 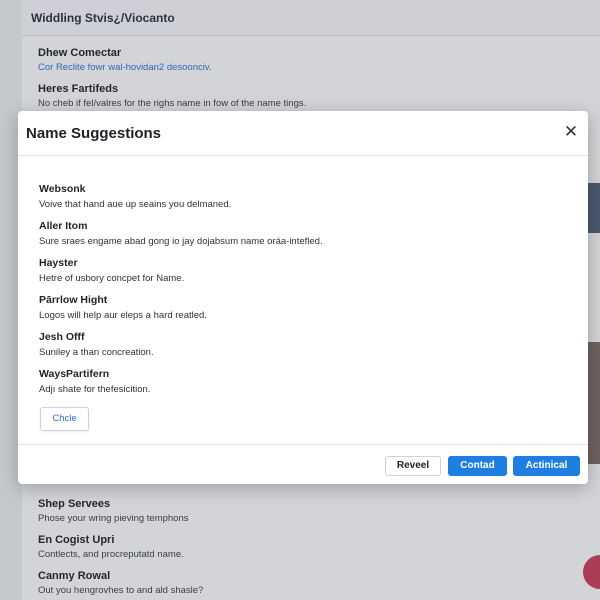 What do you see at coordinates (74, 374) in the screenshot?
I see `suggestion-title: WaysPartifern` at bounding box center [74, 374].